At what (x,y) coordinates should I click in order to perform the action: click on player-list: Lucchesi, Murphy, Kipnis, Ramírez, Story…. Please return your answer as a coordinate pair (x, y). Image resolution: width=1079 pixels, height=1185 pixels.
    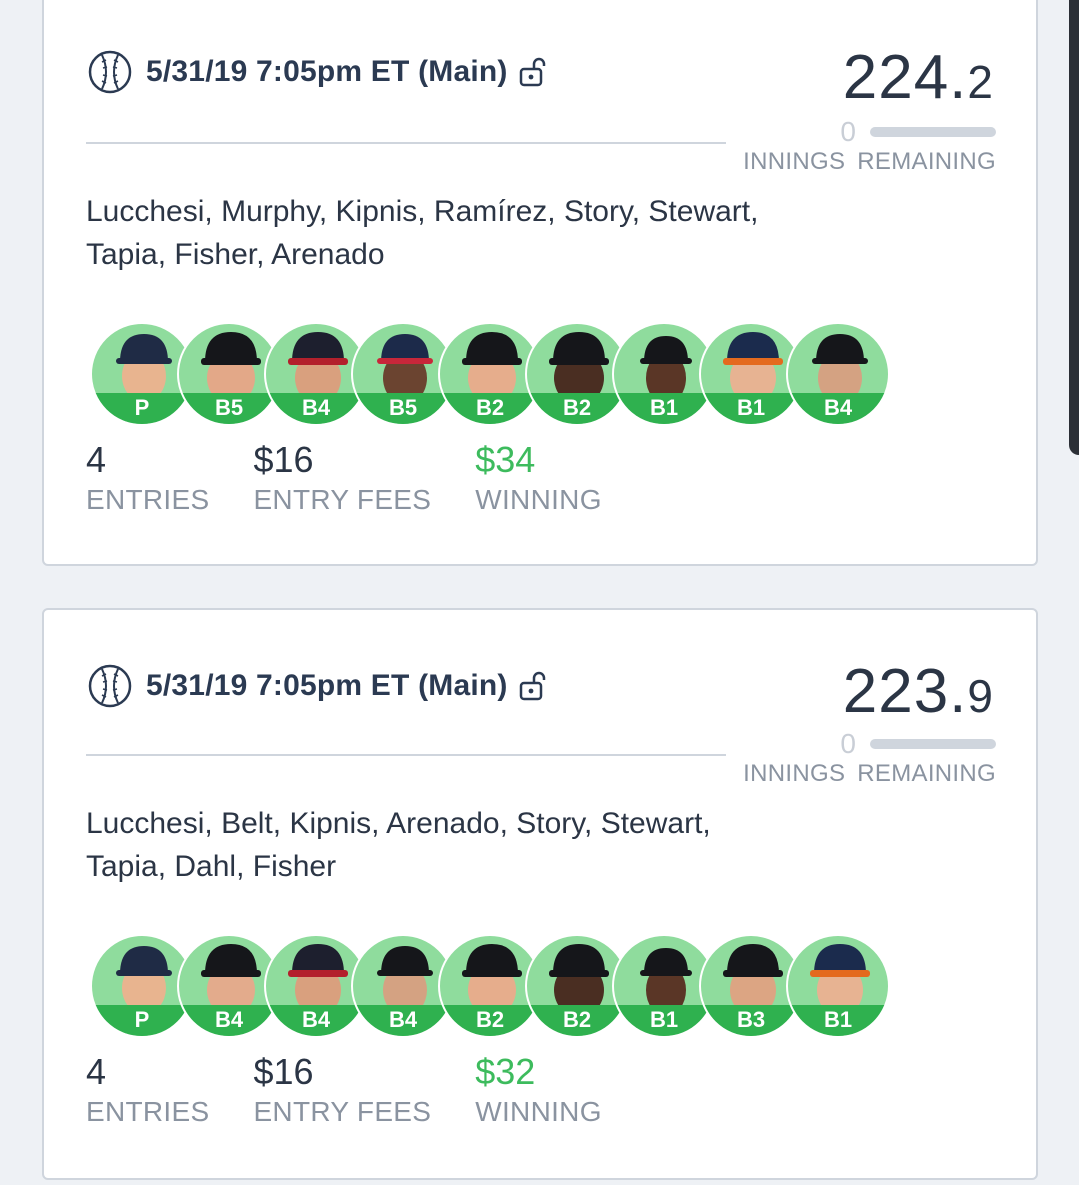
    Looking at the image, I should click on (422, 233).